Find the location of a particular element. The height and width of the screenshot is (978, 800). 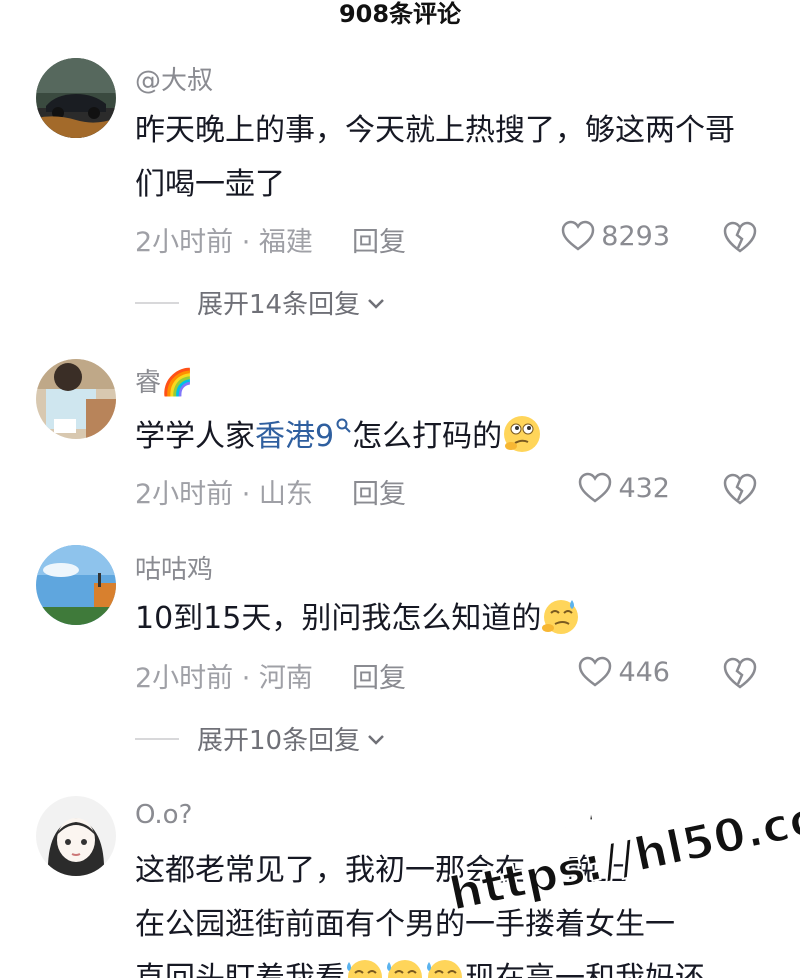

avatar is located at coordinates (76, 836).